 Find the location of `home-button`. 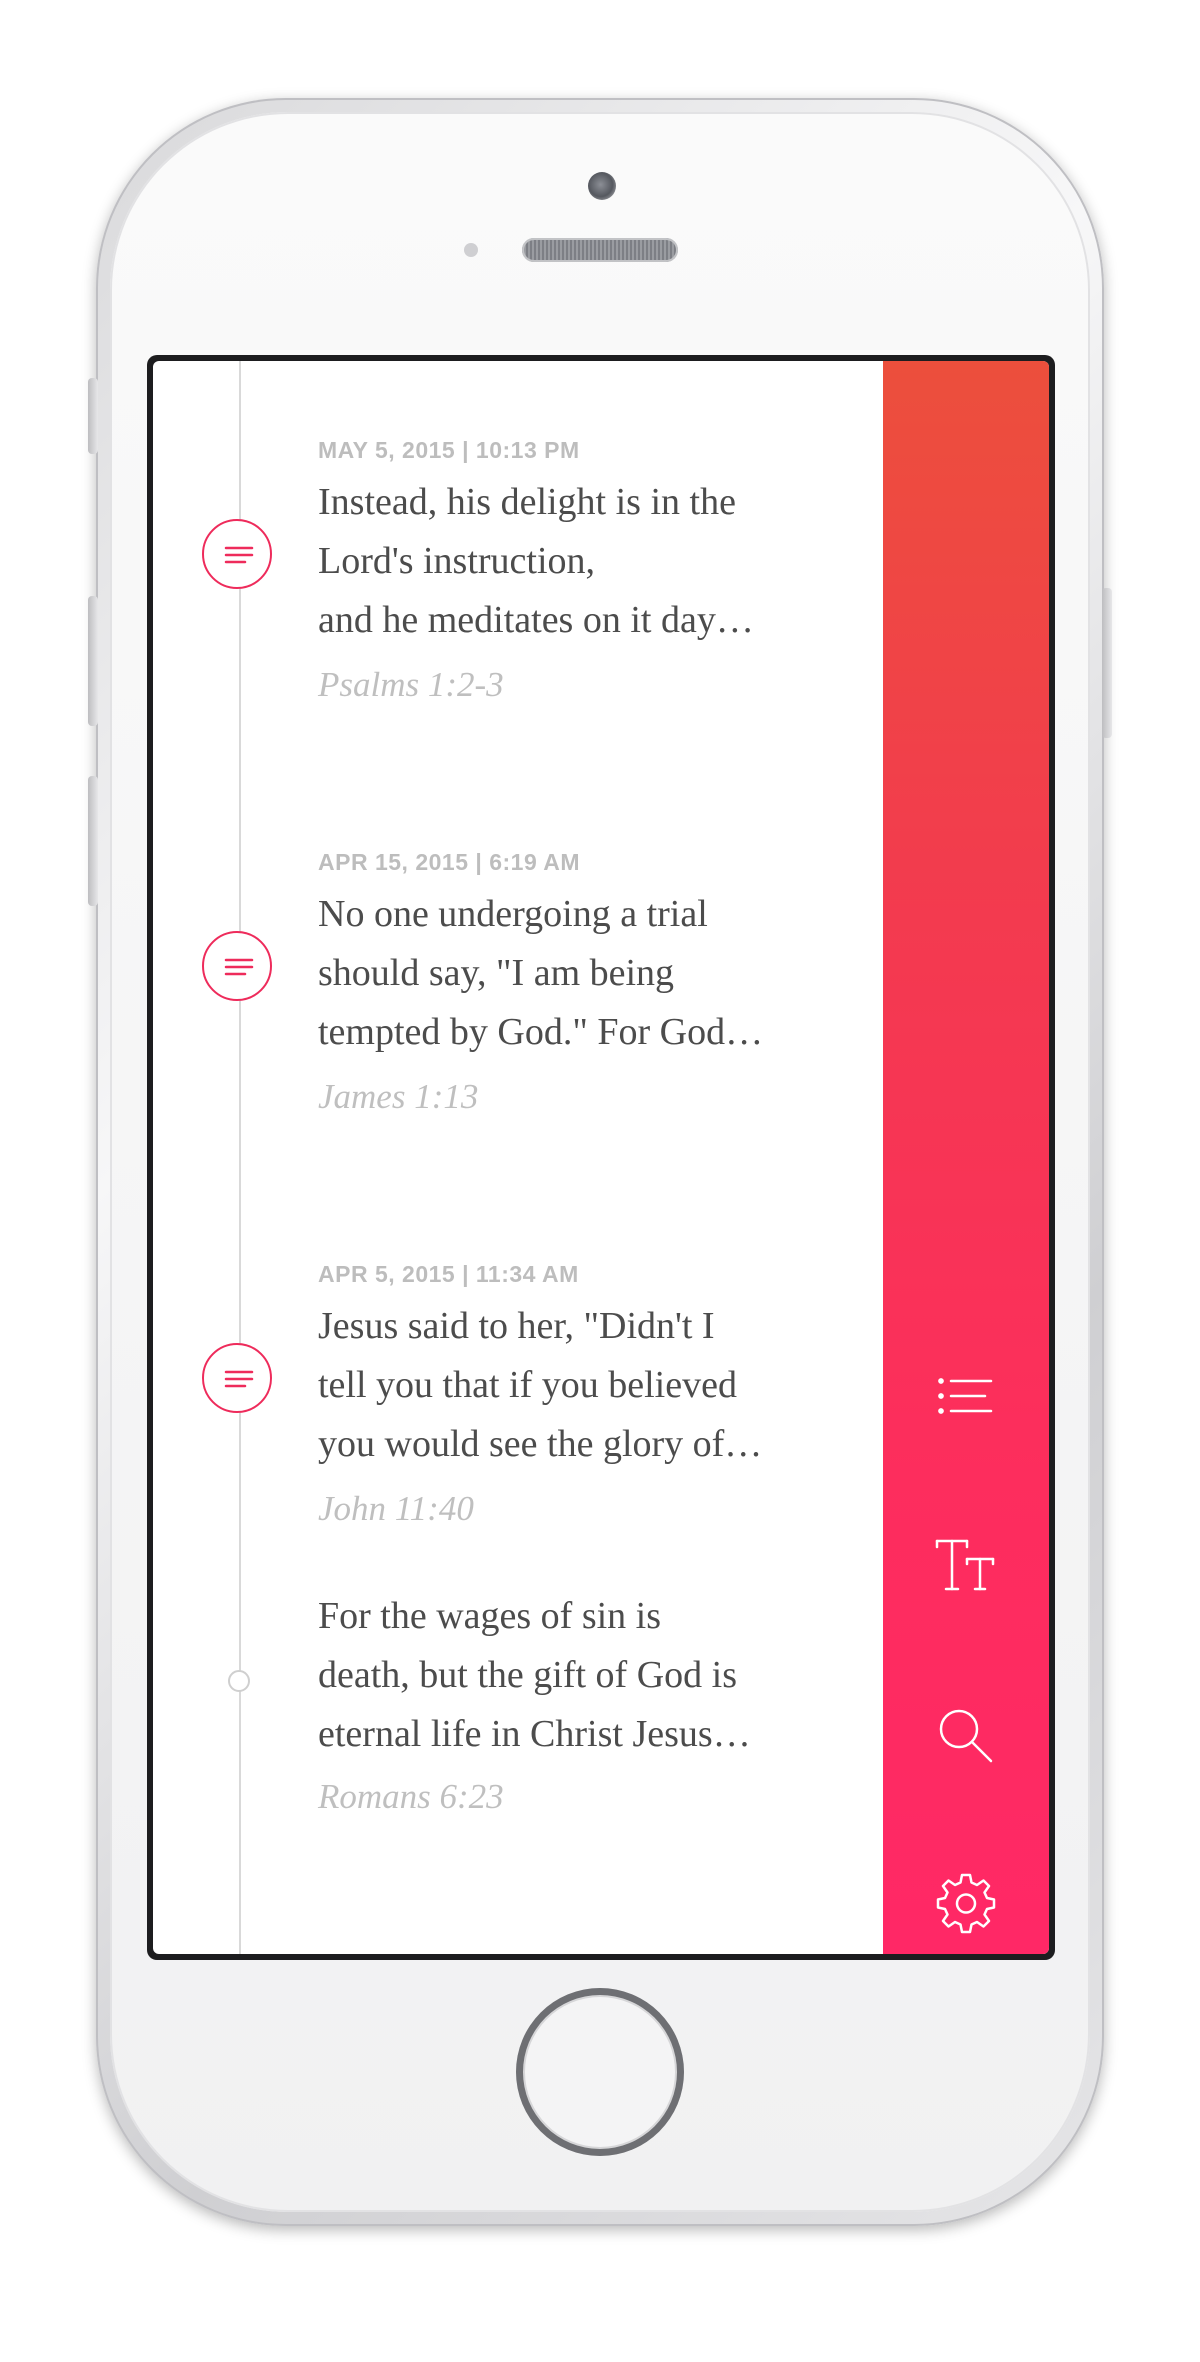

home-button is located at coordinates (600, 2072).